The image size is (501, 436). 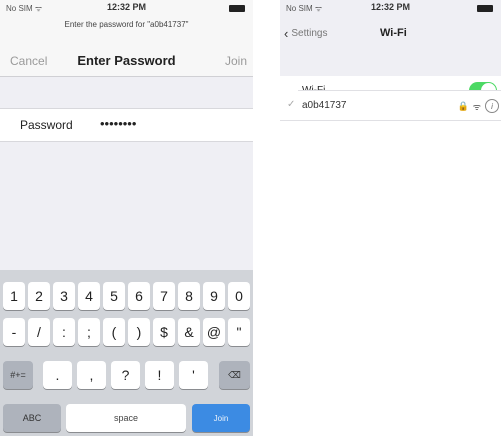 I want to click on key-7: 7, so click(x=164, y=296).